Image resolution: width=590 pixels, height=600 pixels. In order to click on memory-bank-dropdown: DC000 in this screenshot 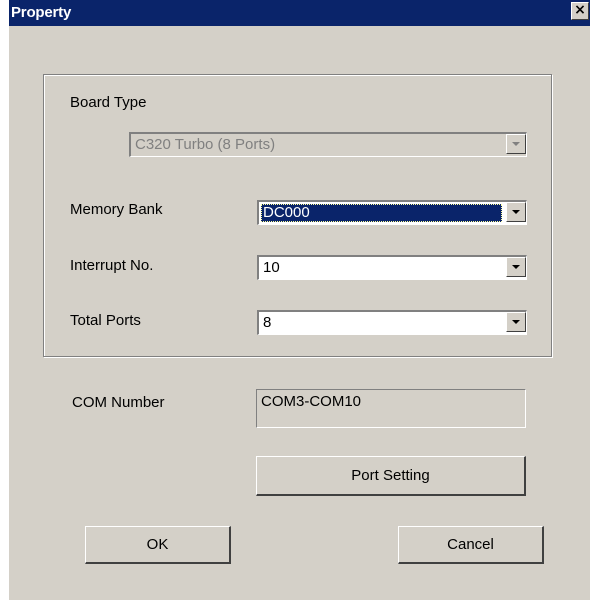, I will do `click(392, 212)`.